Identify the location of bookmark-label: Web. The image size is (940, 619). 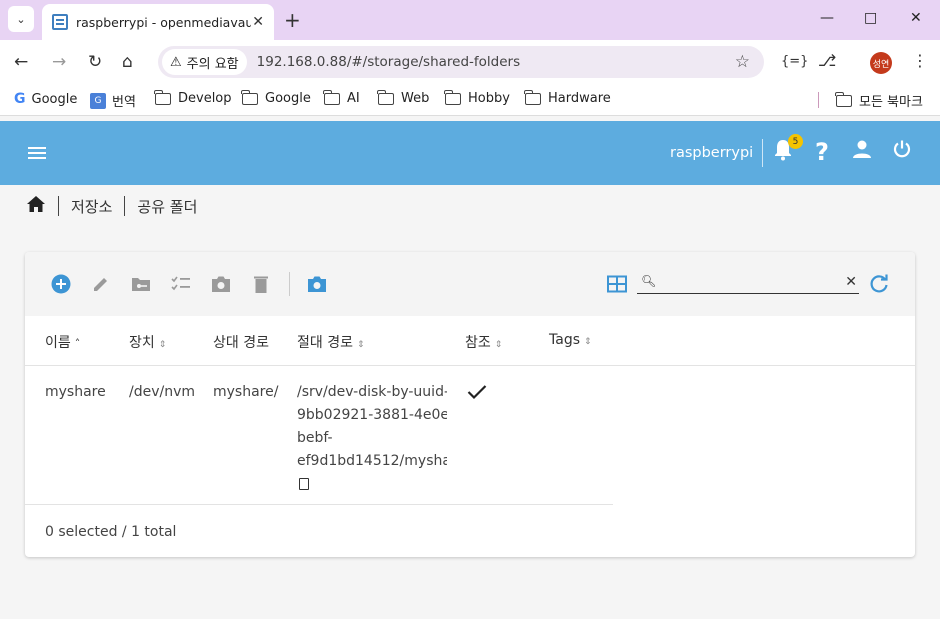
(415, 98).